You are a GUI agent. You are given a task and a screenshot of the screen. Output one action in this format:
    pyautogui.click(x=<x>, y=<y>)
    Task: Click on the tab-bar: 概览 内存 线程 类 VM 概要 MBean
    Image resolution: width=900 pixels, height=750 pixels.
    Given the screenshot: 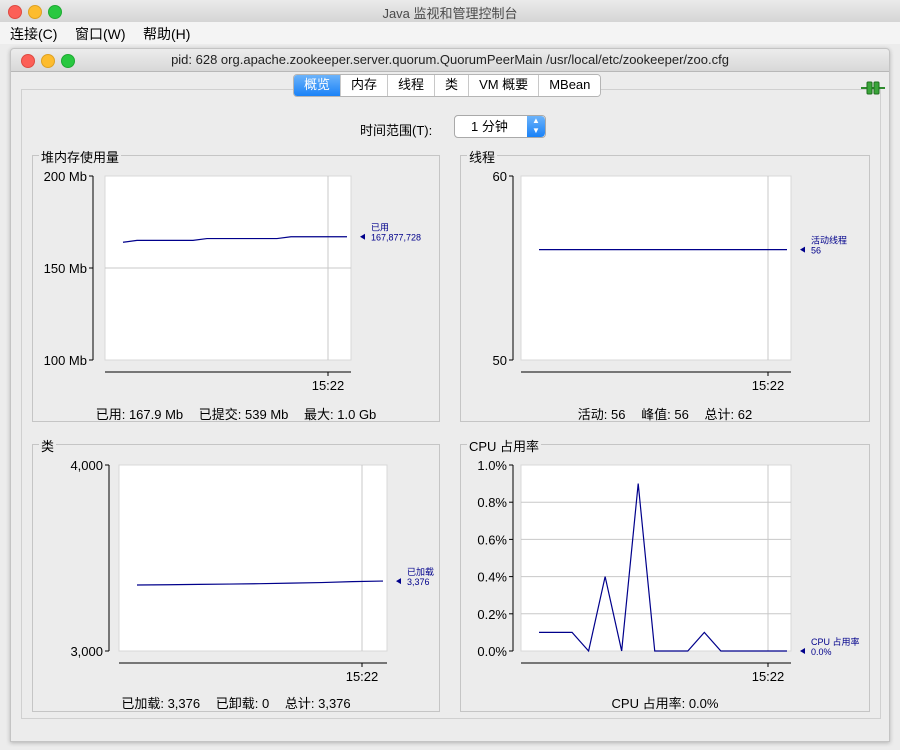 What is the action you would take?
    pyautogui.click(x=447, y=85)
    